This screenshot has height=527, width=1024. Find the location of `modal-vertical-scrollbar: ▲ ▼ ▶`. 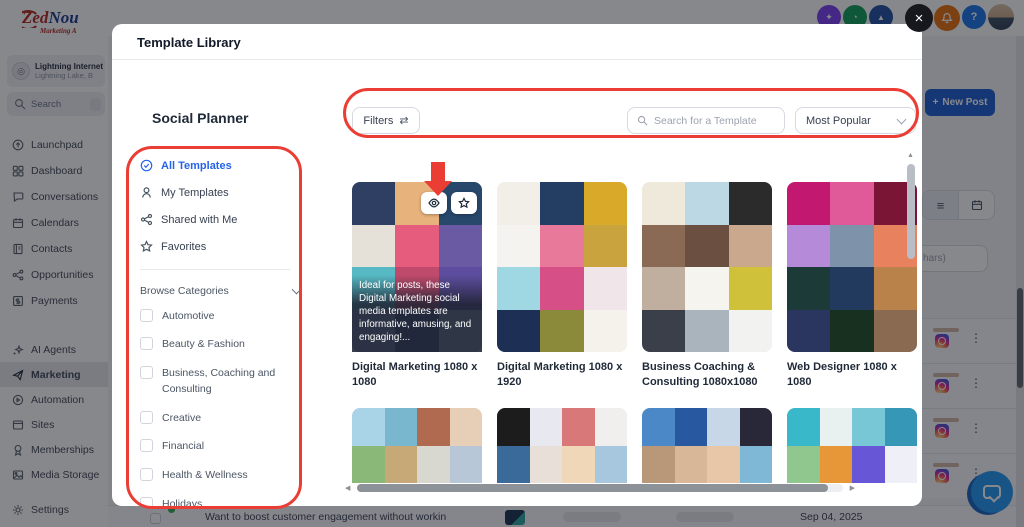

modal-vertical-scrollbar: ▲ ▼ ▶ is located at coordinates (911, 329).